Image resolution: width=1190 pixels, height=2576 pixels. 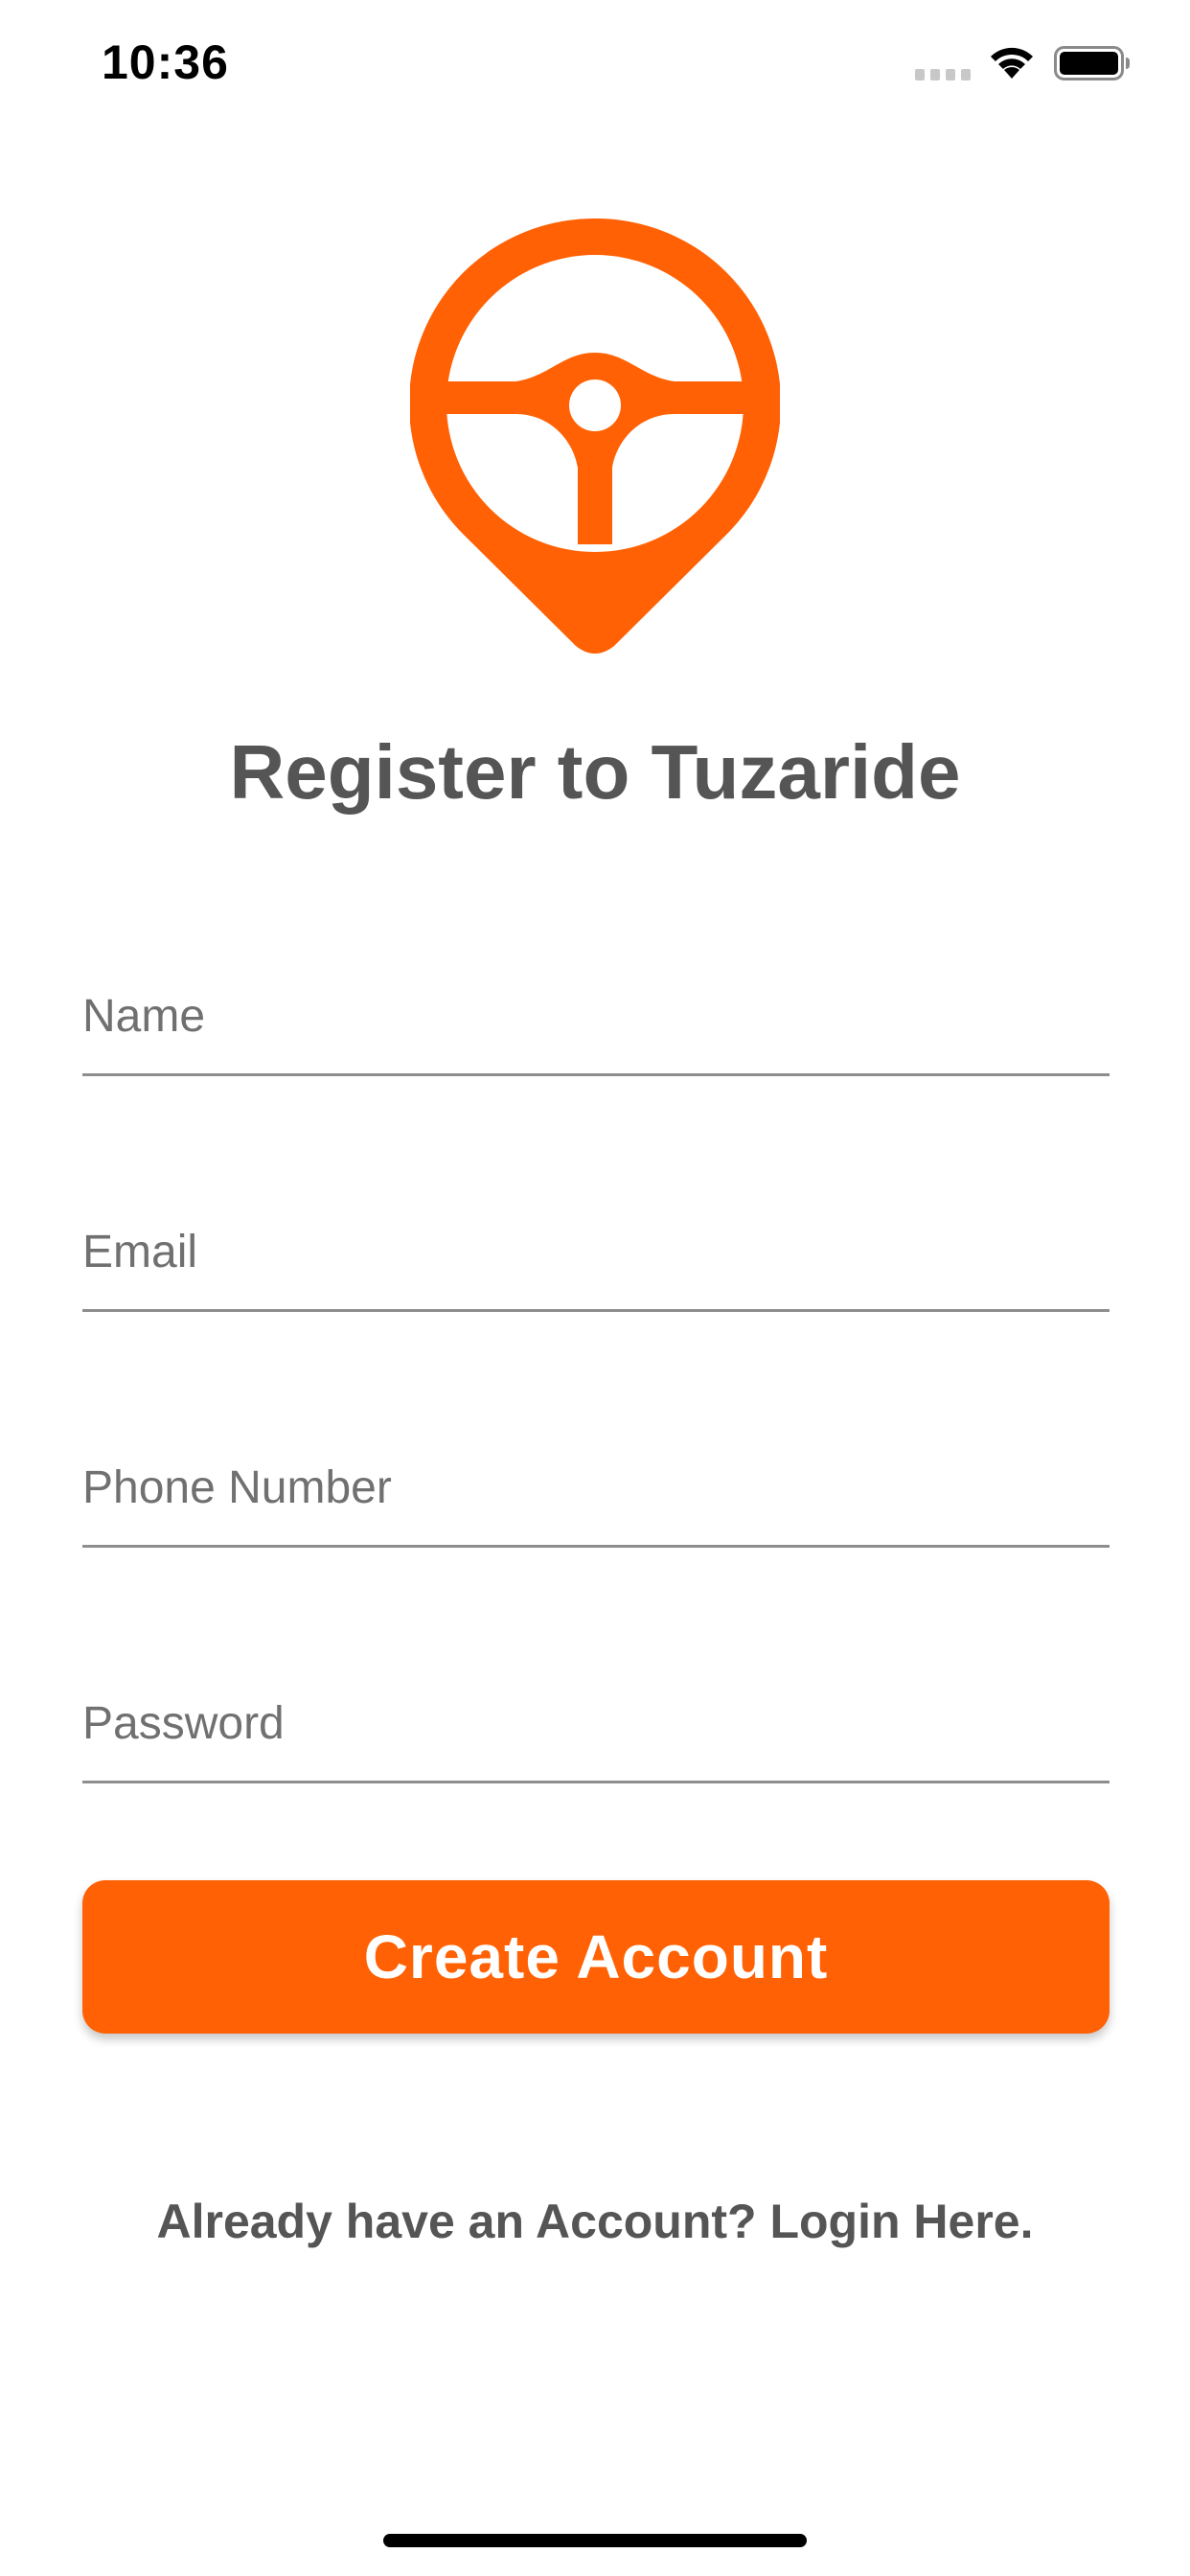 I want to click on password-field, so click(x=596, y=1724).